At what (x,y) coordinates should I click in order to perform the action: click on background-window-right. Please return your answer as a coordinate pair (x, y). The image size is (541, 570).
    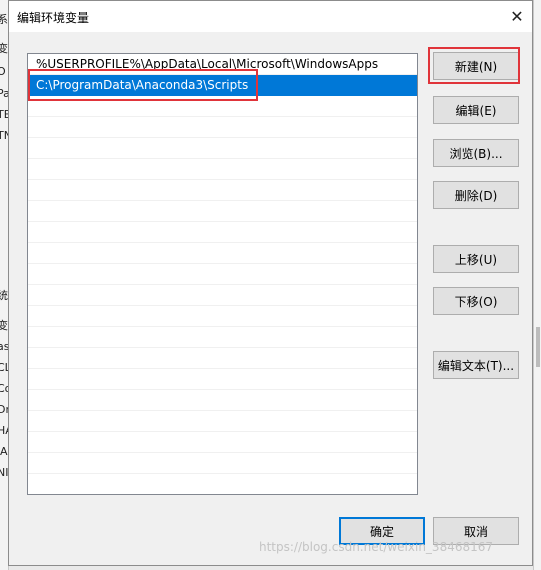
    Looking at the image, I should click on (537, 285).